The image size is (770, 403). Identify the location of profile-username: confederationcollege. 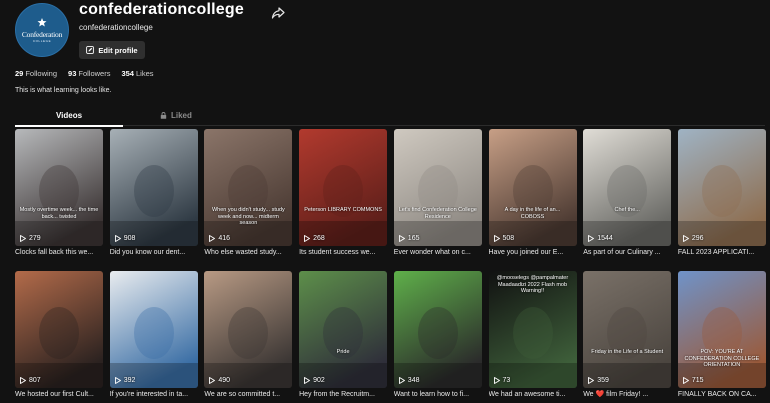
(161, 9).